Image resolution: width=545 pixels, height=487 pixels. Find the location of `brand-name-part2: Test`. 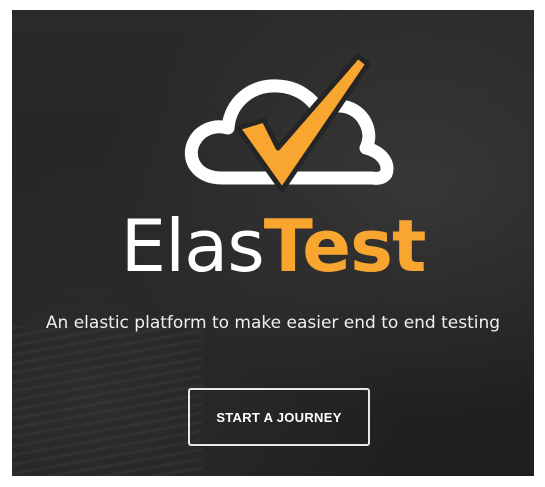

brand-name-part2: Test is located at coordinates (345, 246).